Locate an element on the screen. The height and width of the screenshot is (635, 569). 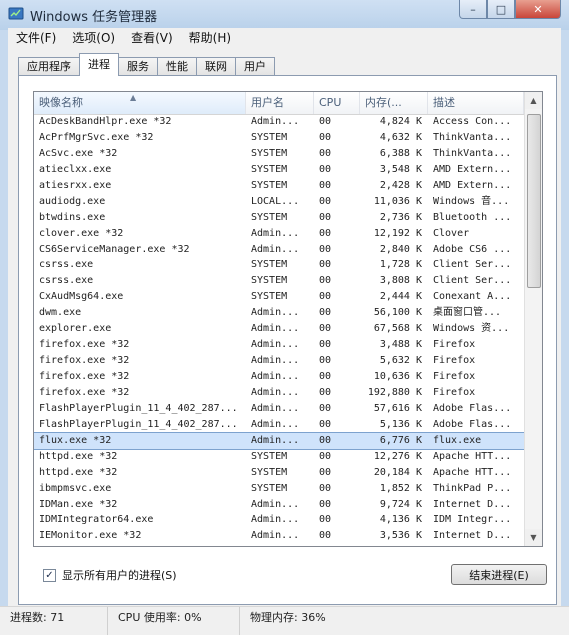
menu-options: 选项(O) is located at coordinates (93, 38).